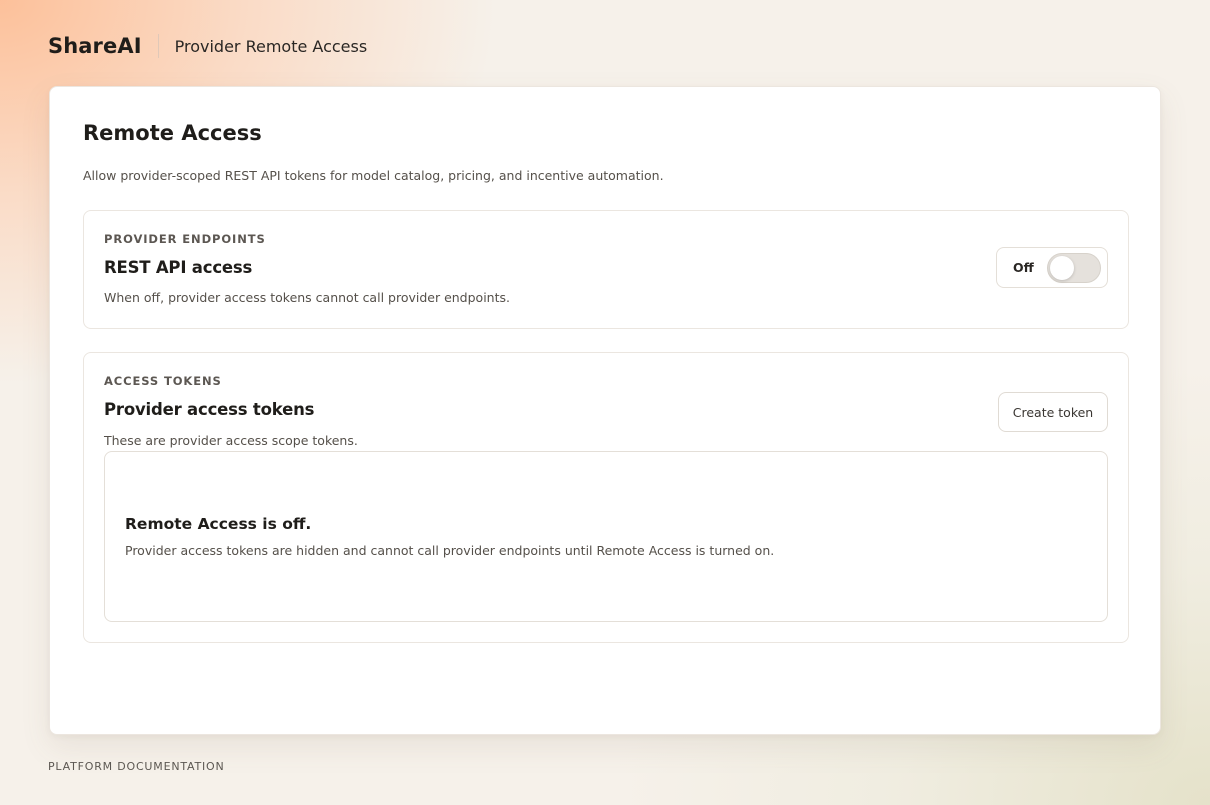  What do you see at coordinates (1053, 412) in the screenshot?
I see `create-token-button: Create token` at bounding box center [1053, 412].